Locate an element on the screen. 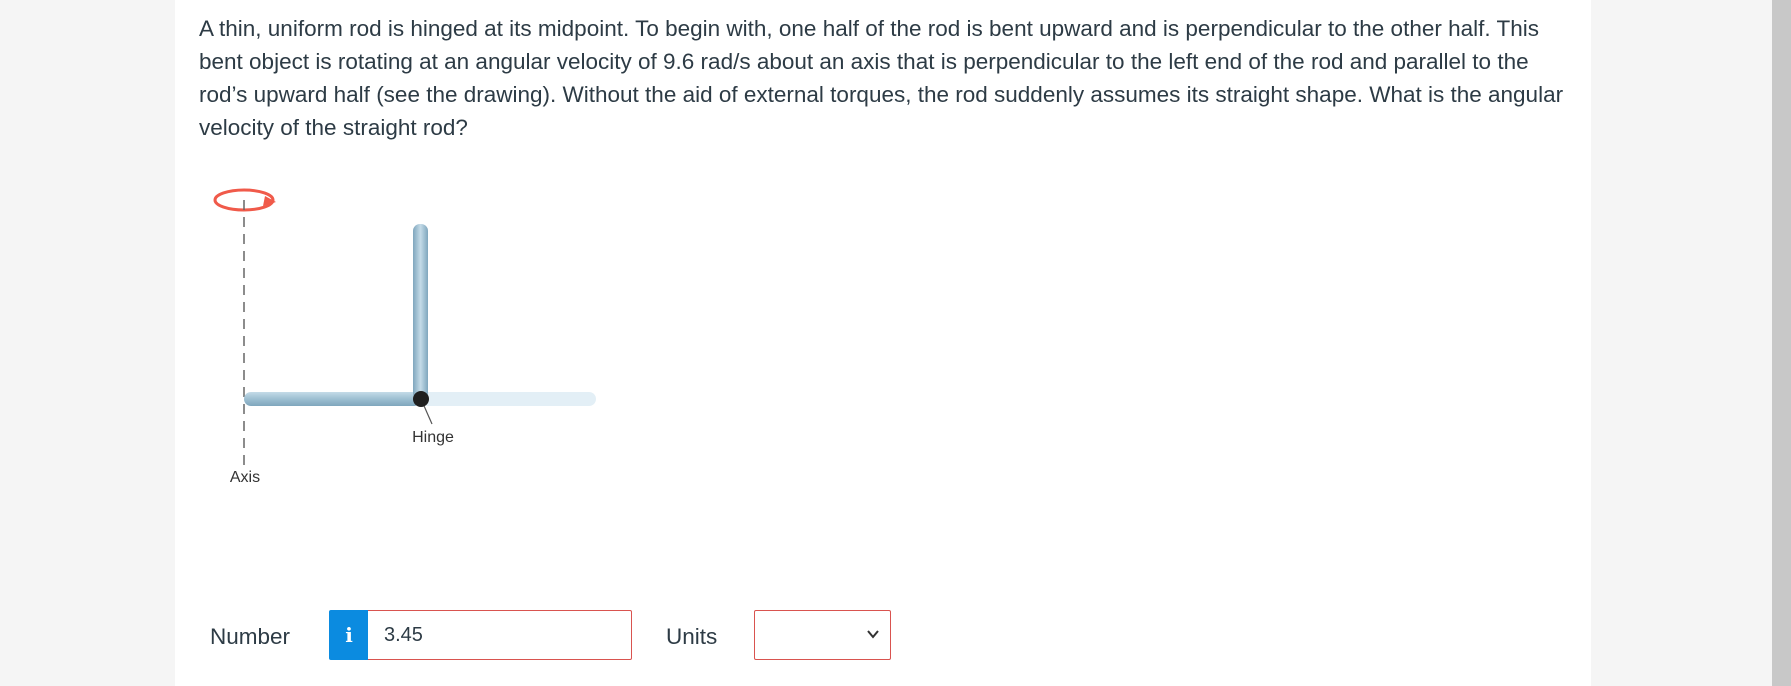 The height and width of the screenshot is (686, 1791). axis-label: Axis is located at coordinates (245, 477).